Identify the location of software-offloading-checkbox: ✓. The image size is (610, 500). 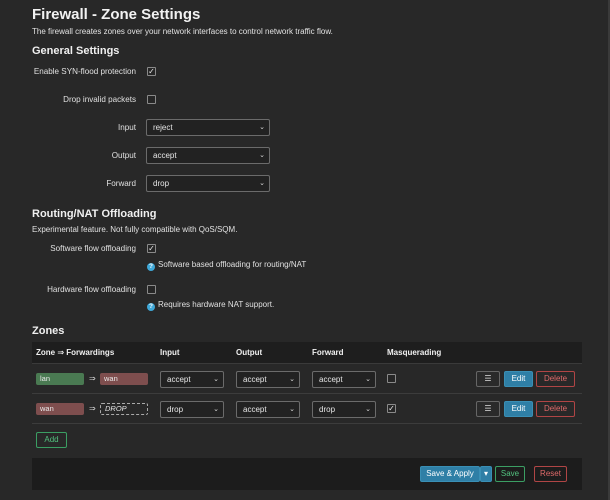
(151, 248).